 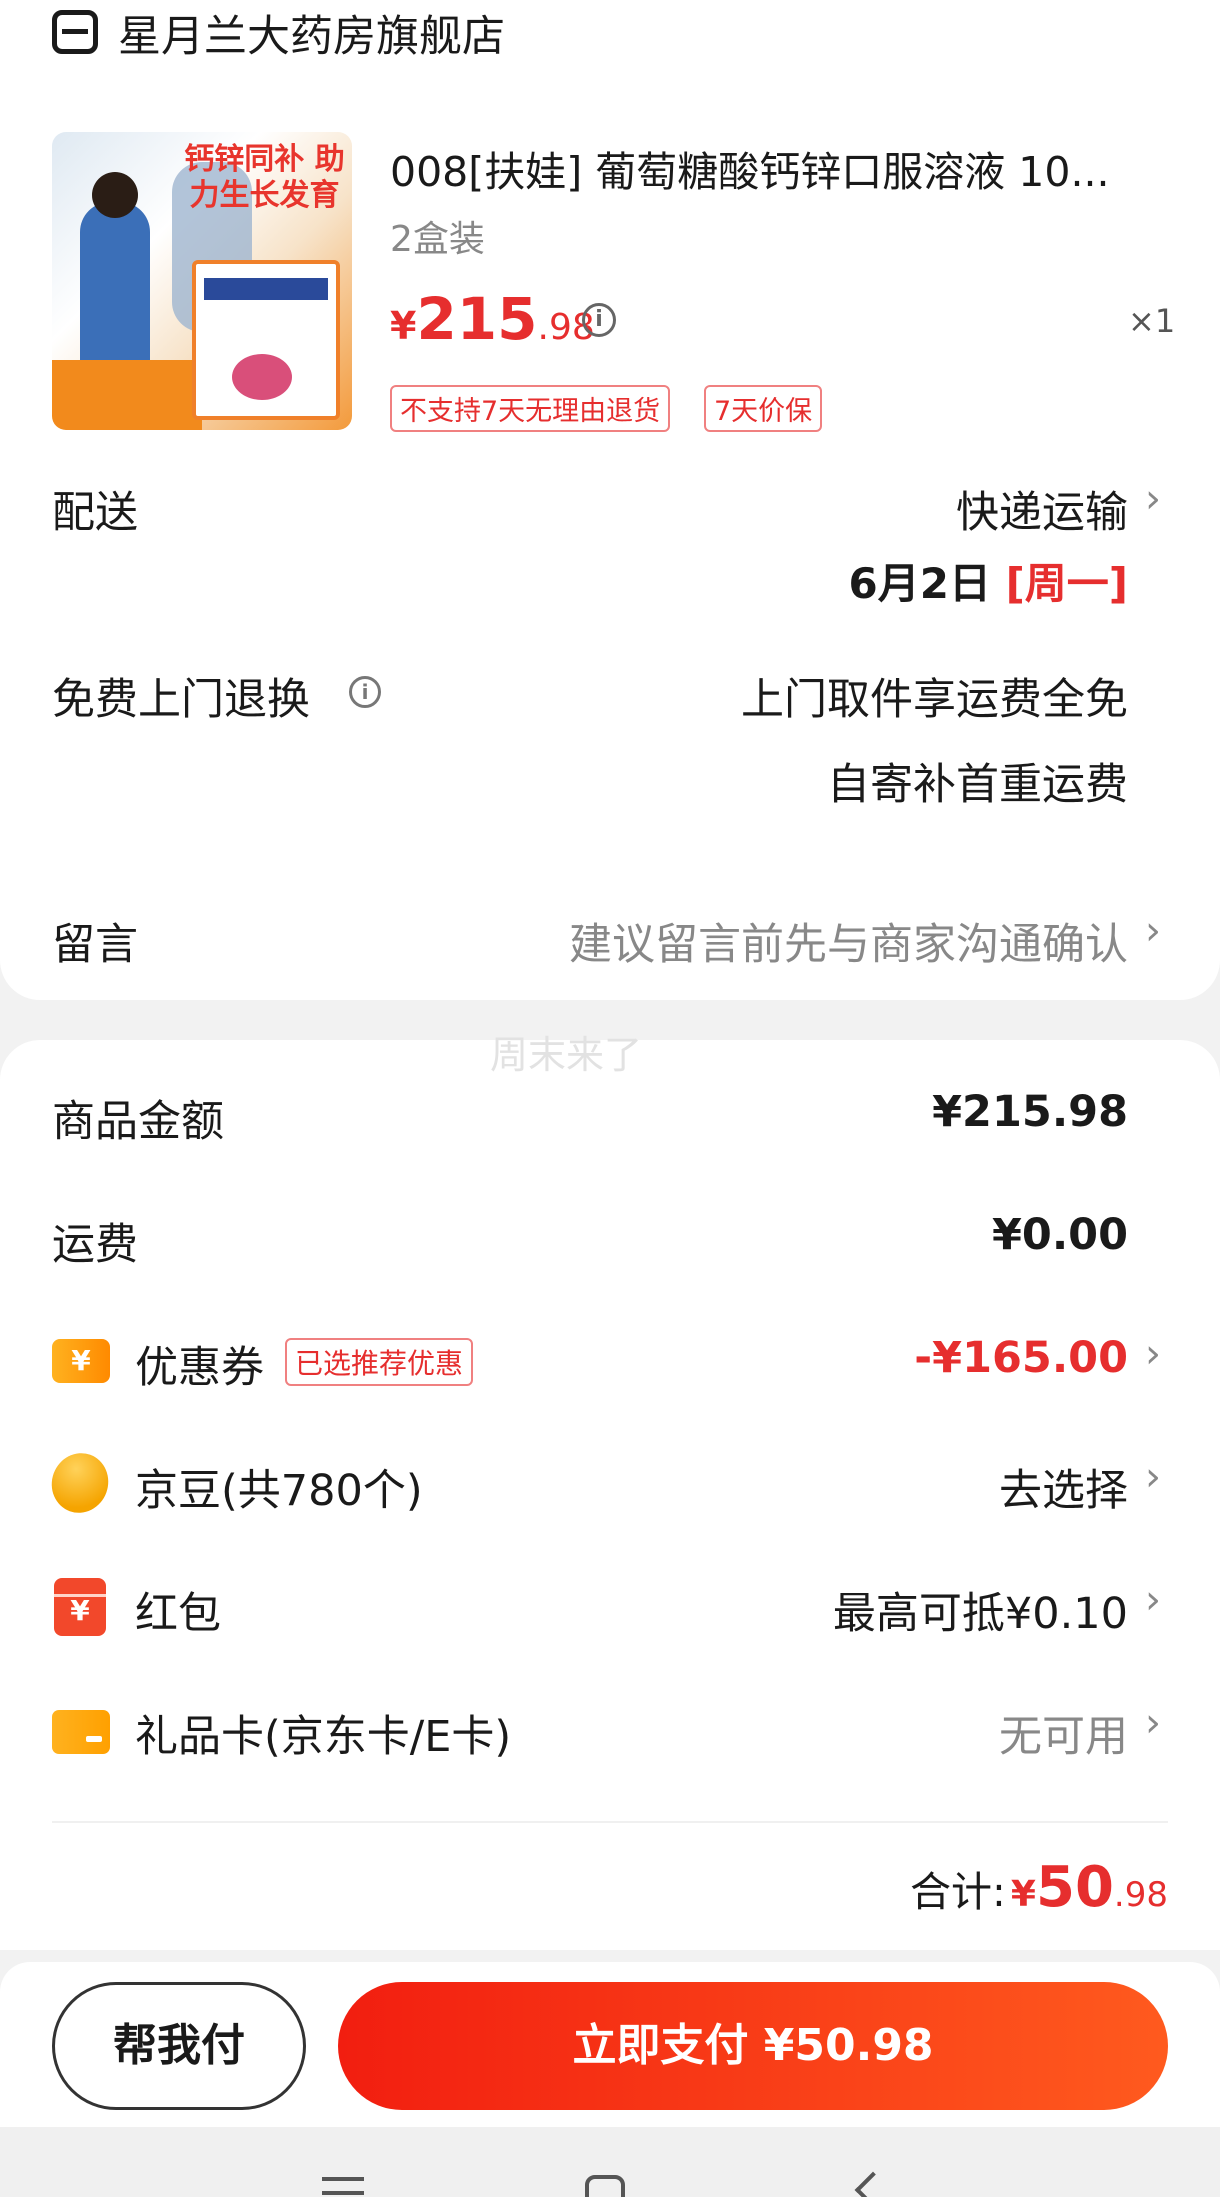 I want to click on delivery-method: 快递运输, so click(x=1042, y=509).